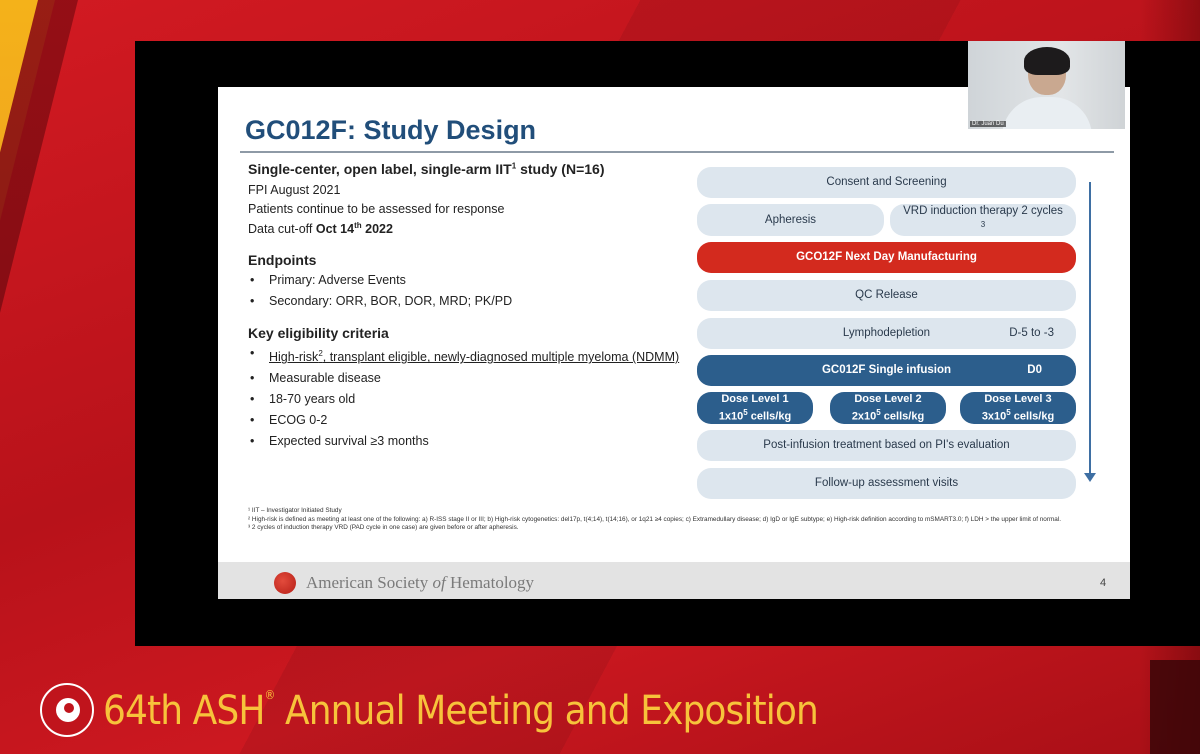  Describe the element at coordinates (1047, 61) in the screenshot. I see `speaker-hair` at that location.